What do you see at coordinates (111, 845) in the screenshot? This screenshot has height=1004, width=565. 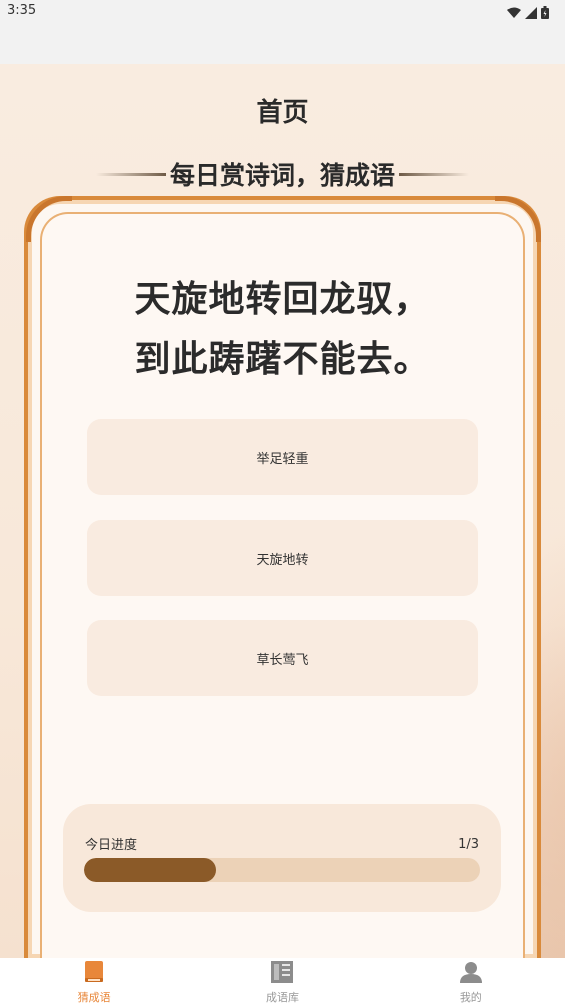 I see `progress-label: 今日进度` at bounding box center [111, 845].